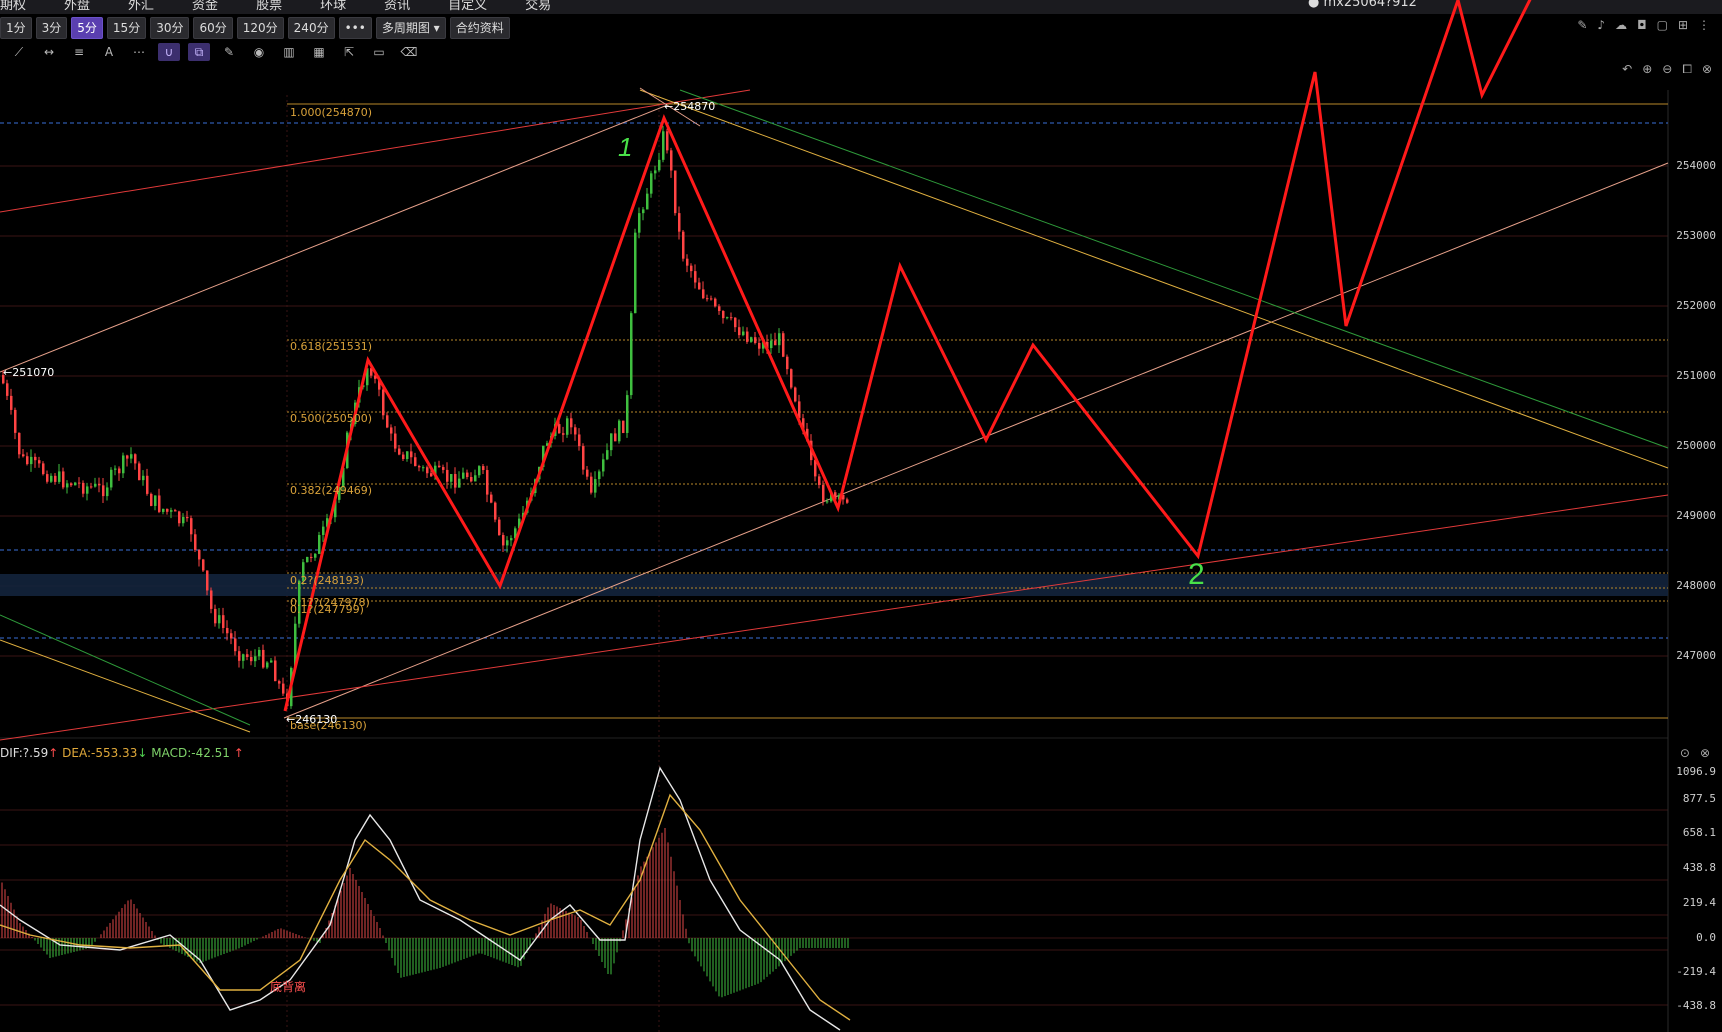 This screenshot has width=1722, height=1032. What do you see at coordinates (312, 719) in the screenshot?
I see `low-price-mark: ←246130` at bounding box center [312, 719].